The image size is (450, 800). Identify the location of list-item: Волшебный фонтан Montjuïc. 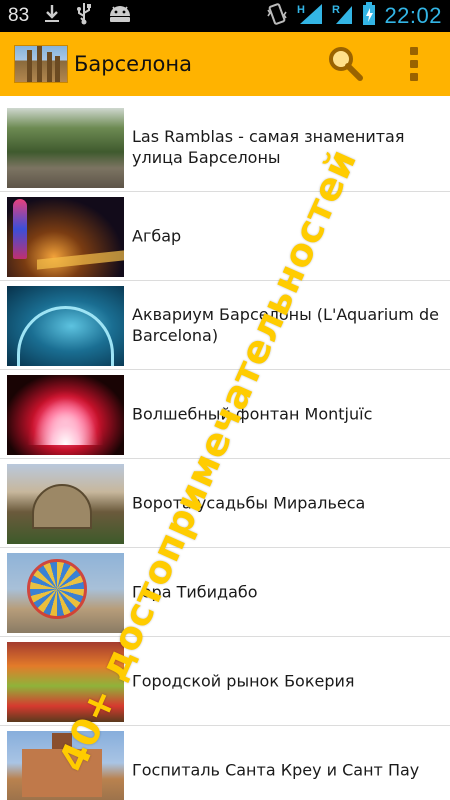
(225, 414).